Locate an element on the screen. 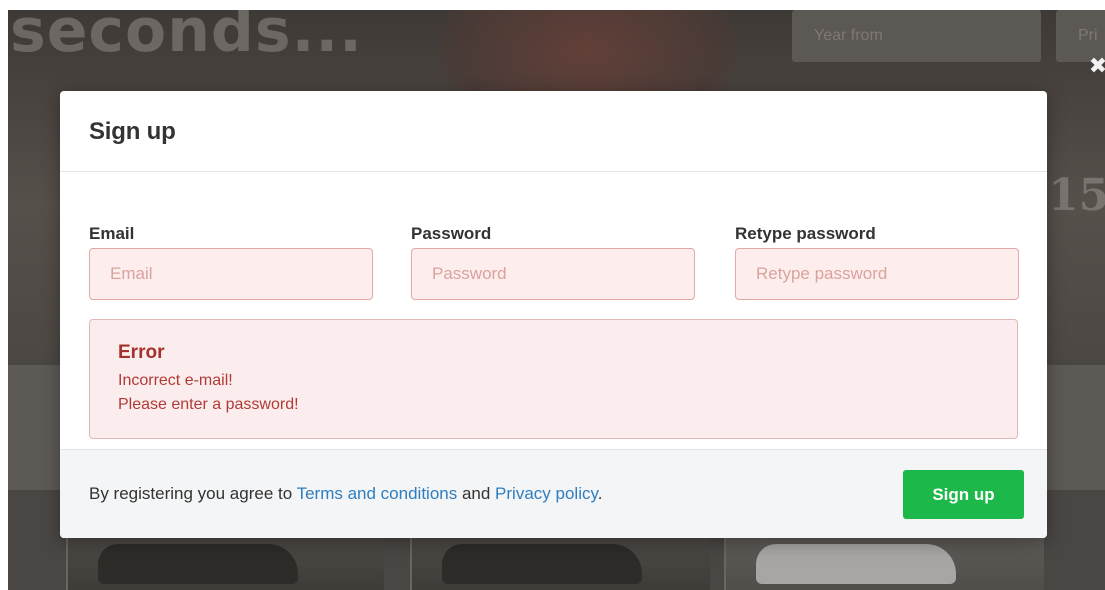 The image size is (1105, 590). modal-header: Sign up is located at coordinates (553, 131).